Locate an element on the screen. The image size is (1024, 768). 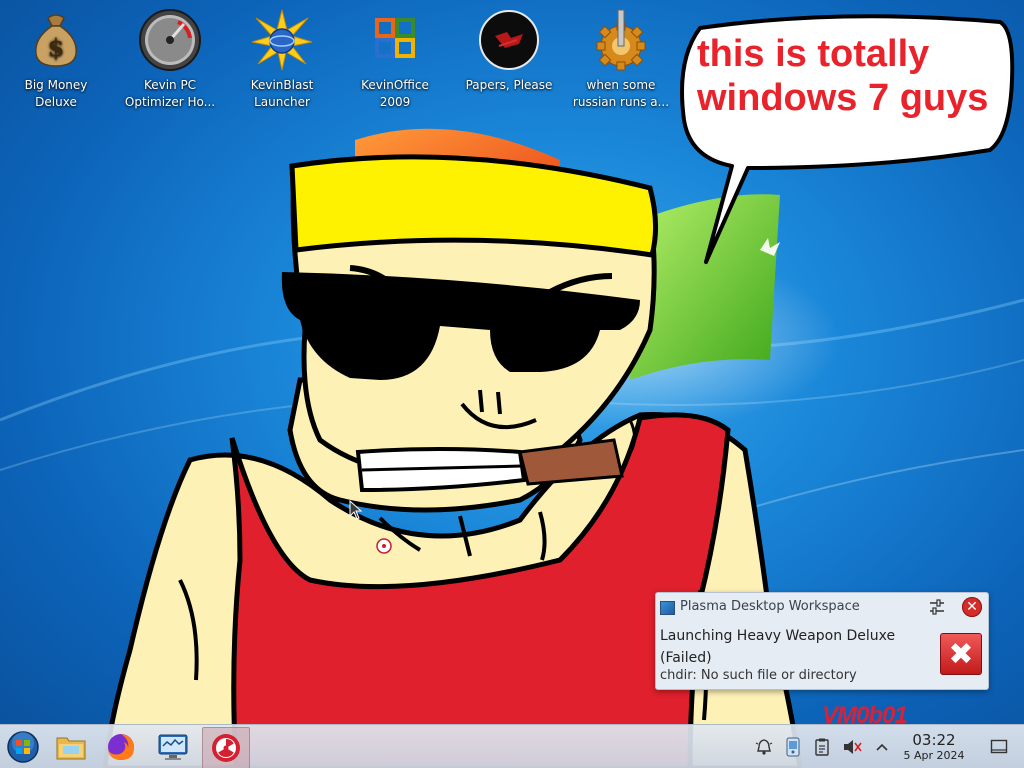
notification-close-button: ✕ is located at coordinates (972, 607).